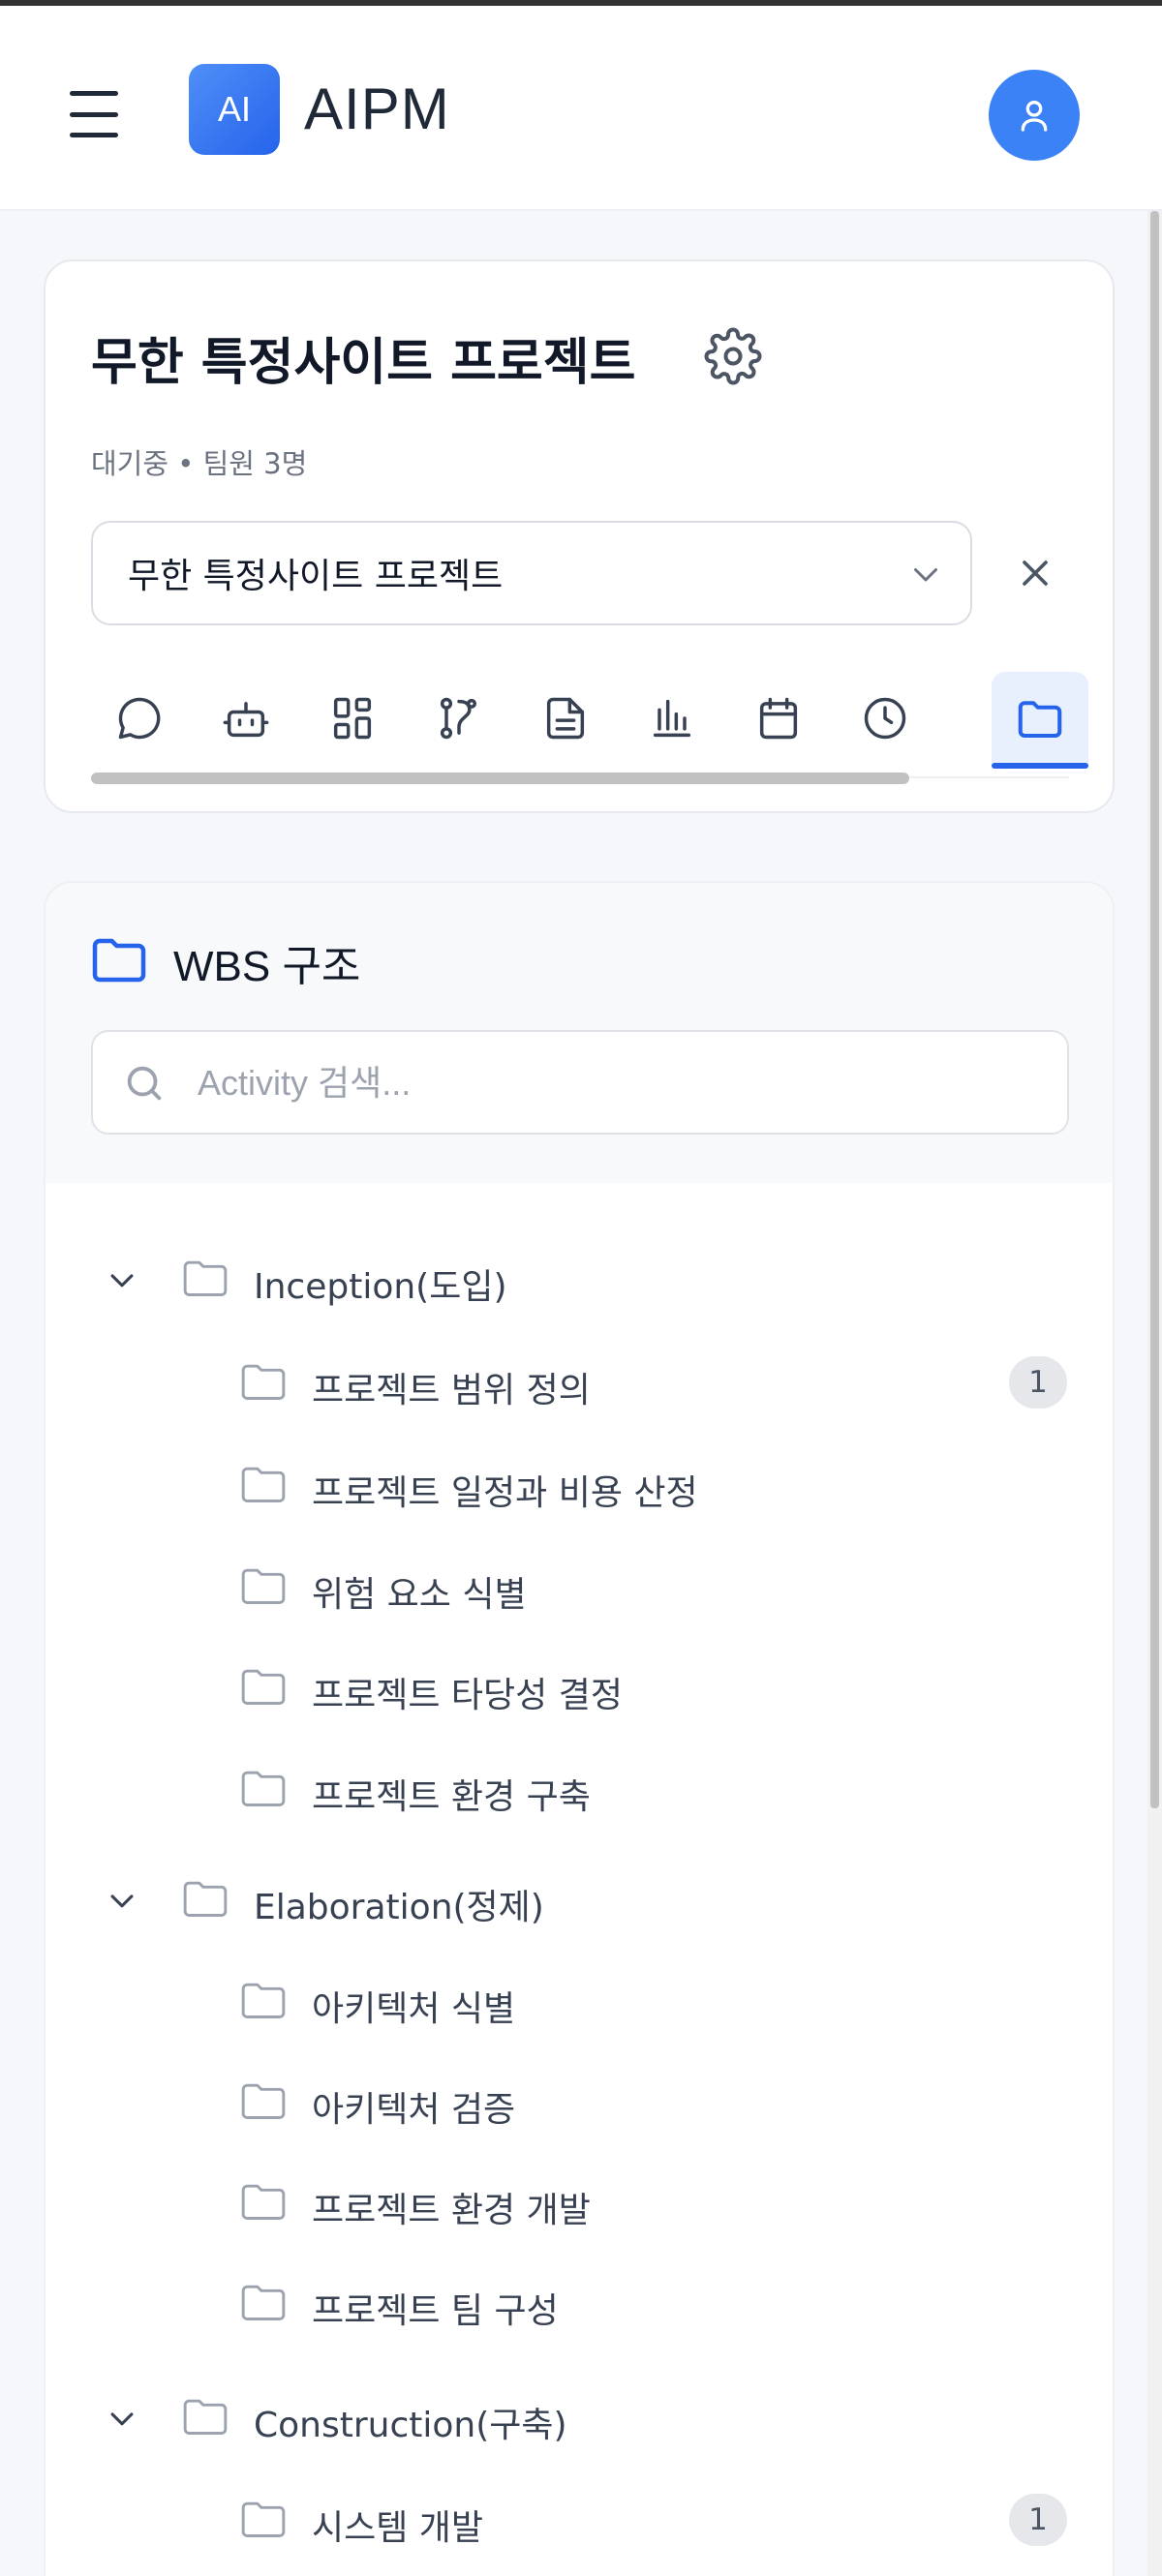 The width and height of the screenshot is (1162, 2576). I want to click on tab-history, so click(885, 718).